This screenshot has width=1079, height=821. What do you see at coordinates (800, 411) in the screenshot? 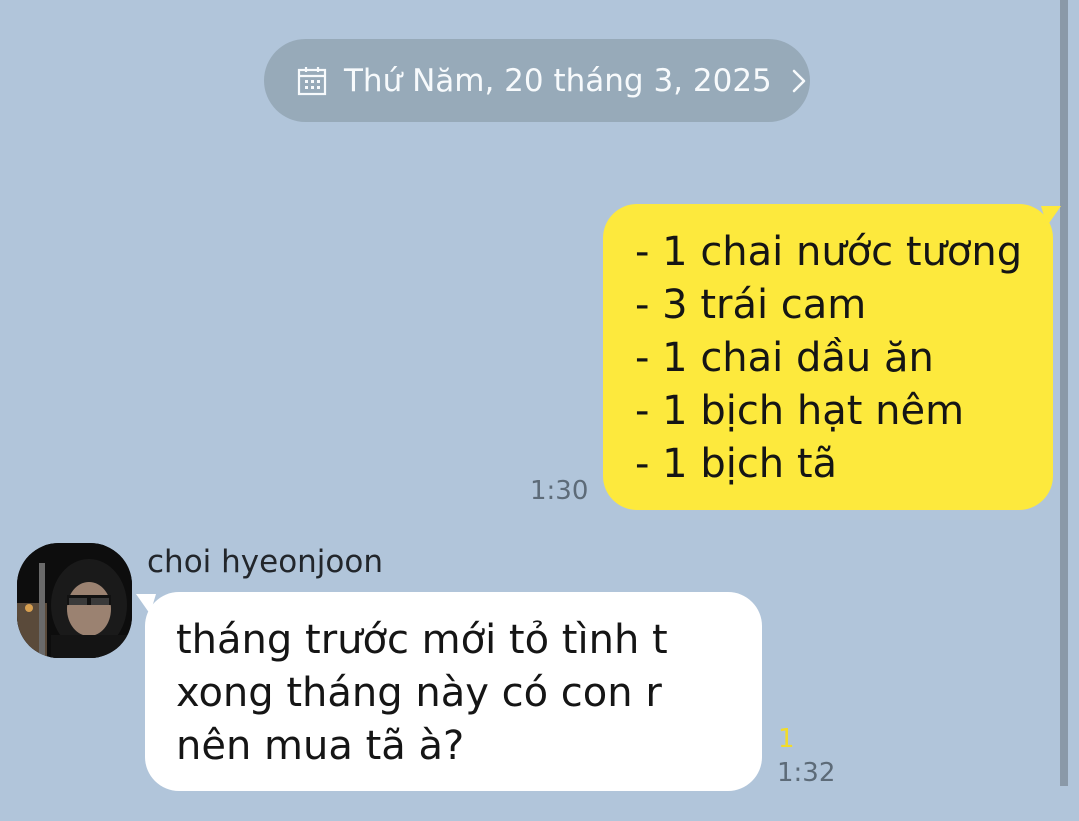
I see `message-line: - 1 bịch hạt nêm` at bounding box center [800, 411].